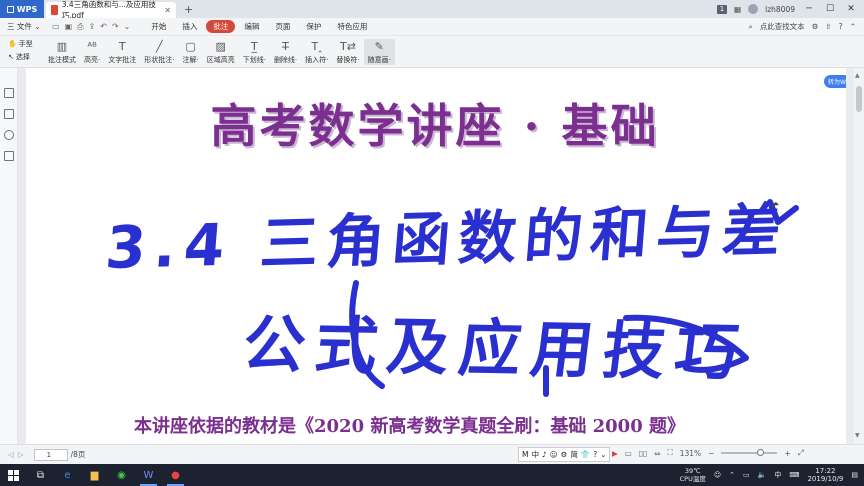 Image resolution: width=864 pixels, height=486 pixels. What do you see at coordinates (643, 453) in the screenshot?
I see `double-page-icon: ▯▯` at bounding box center [643, 453].